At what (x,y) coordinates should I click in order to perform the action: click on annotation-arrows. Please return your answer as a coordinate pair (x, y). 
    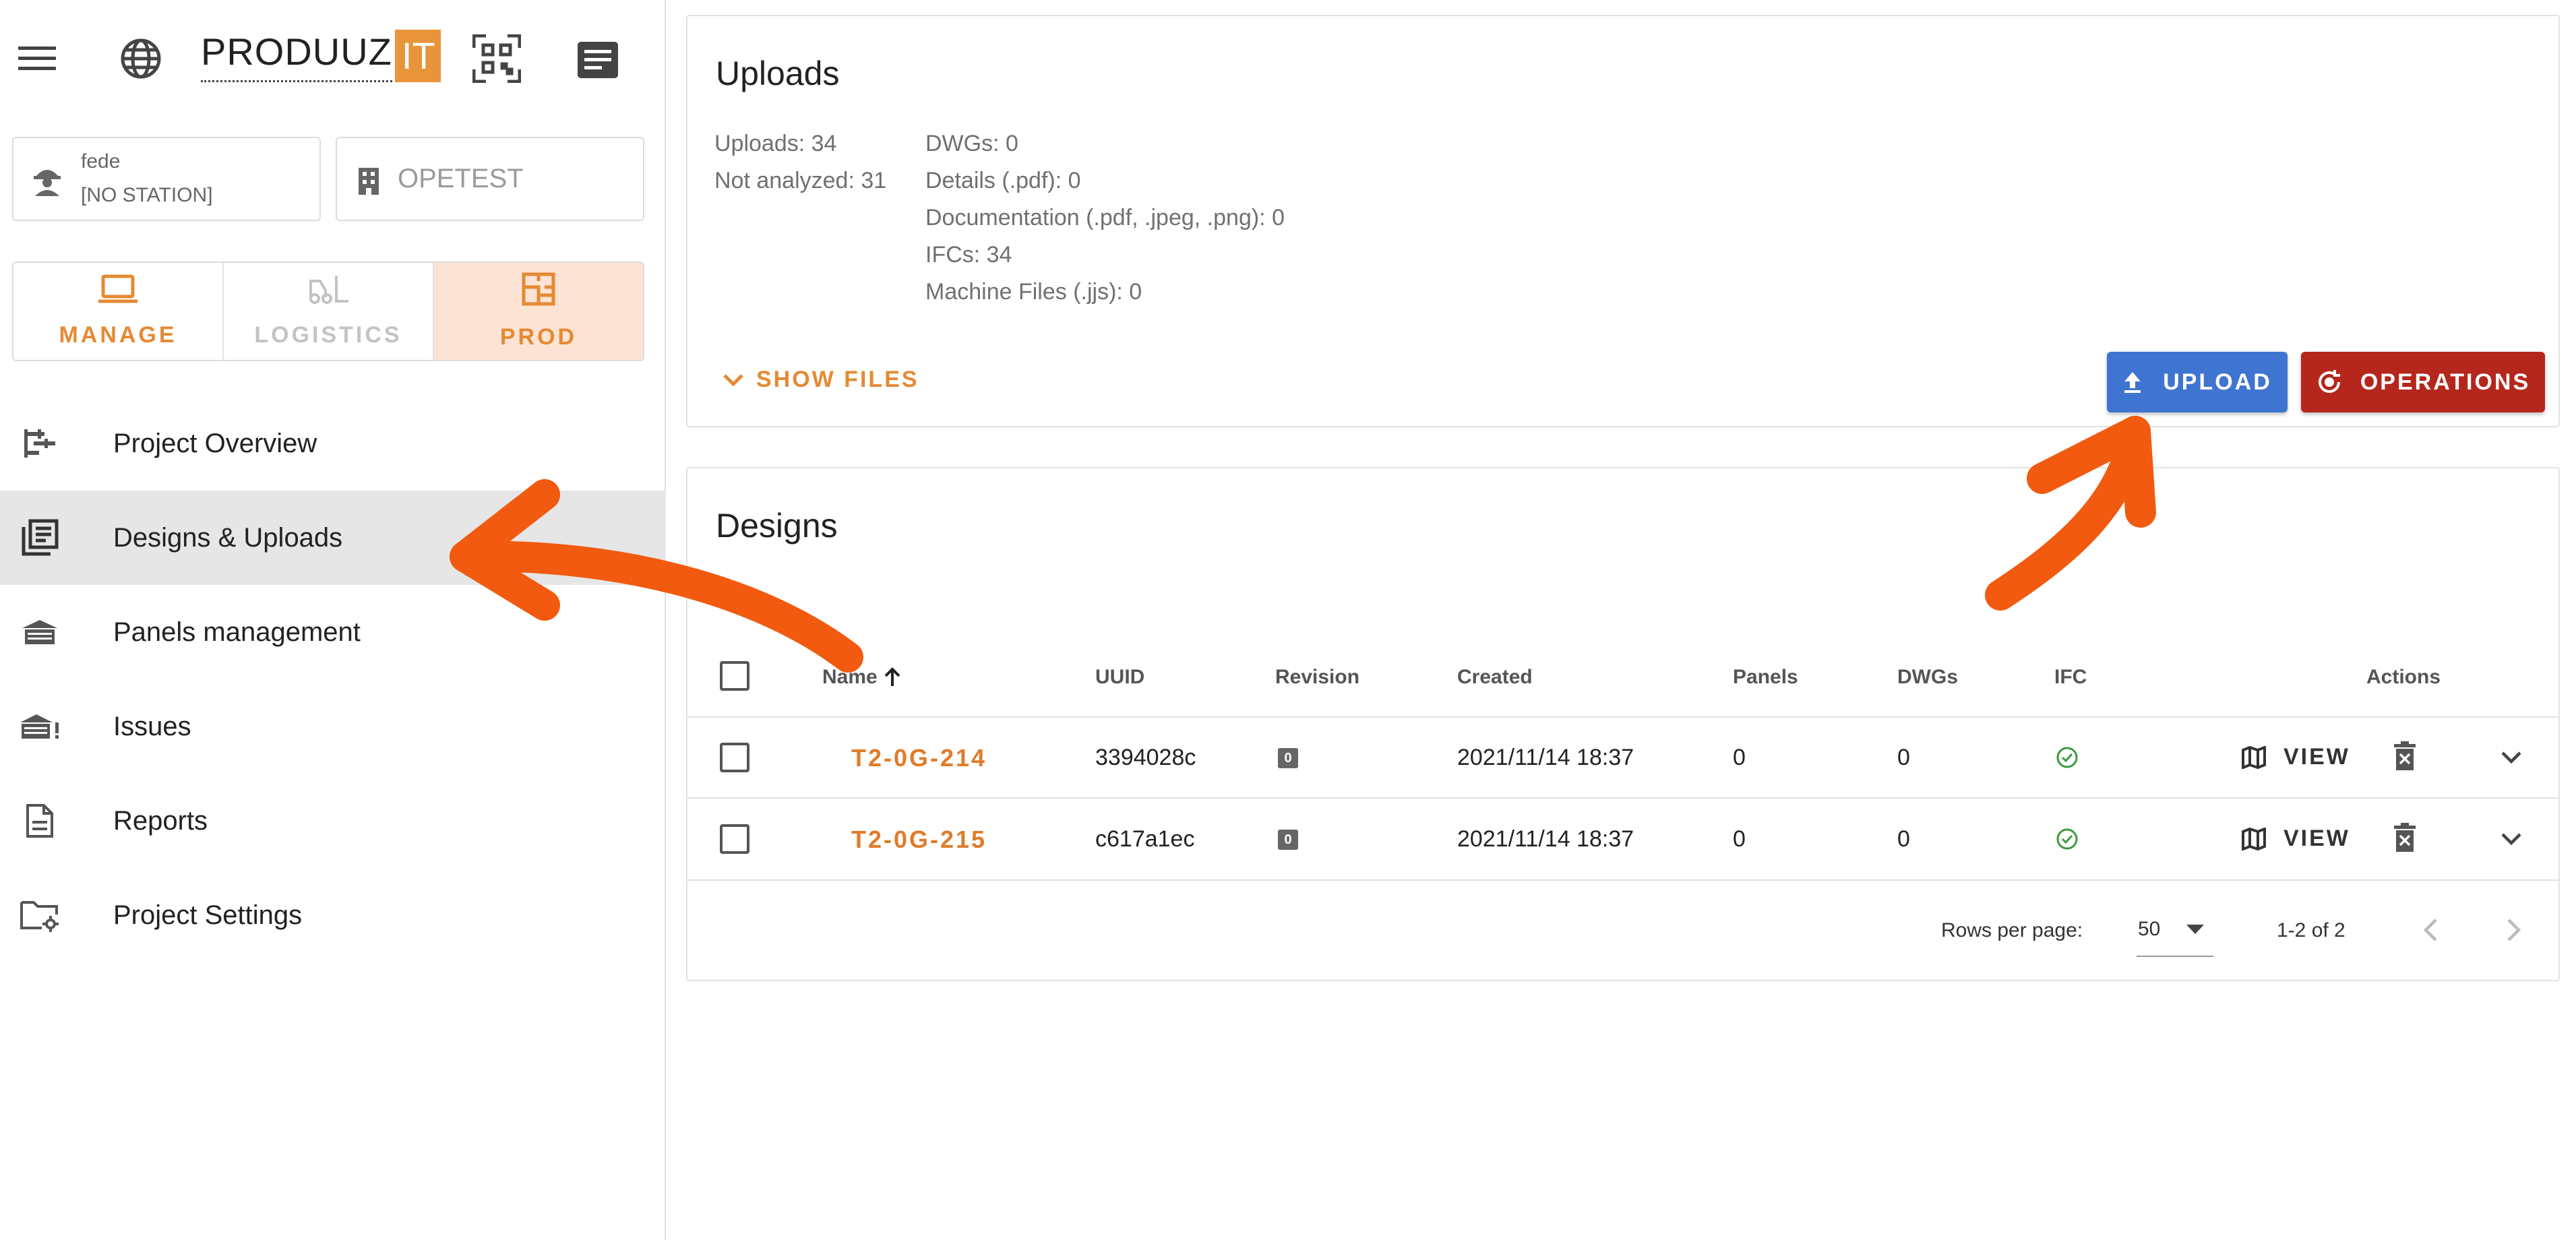
    Looking at the image, I should click on (1303, 544).